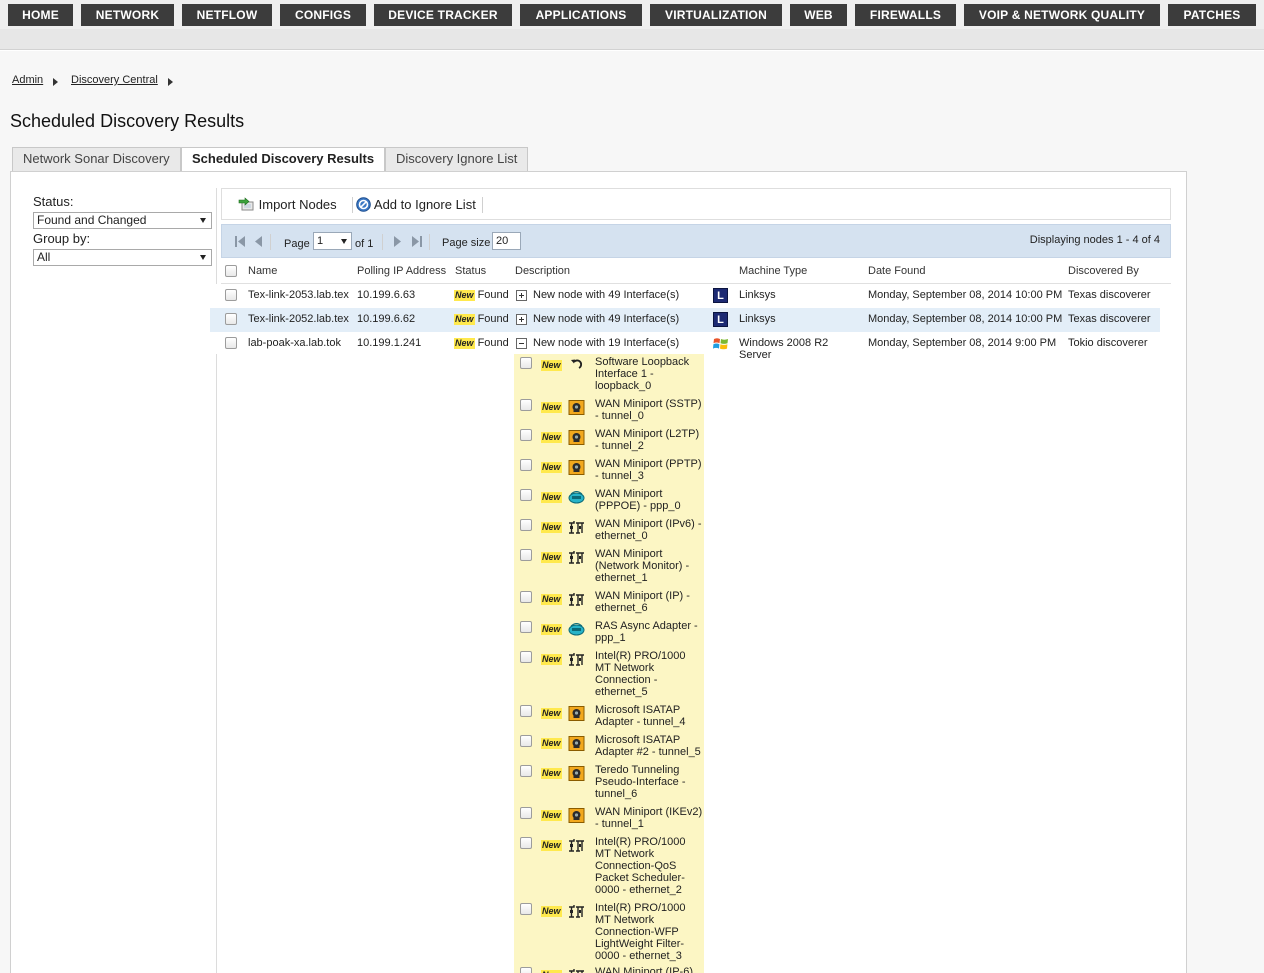 This screenshot has width=1264, height=973. What do you see at coordinates (1103, 271) in the screenshot?
I see `column-discovered-by: Discovered By` at bounding box center [1103, 271].